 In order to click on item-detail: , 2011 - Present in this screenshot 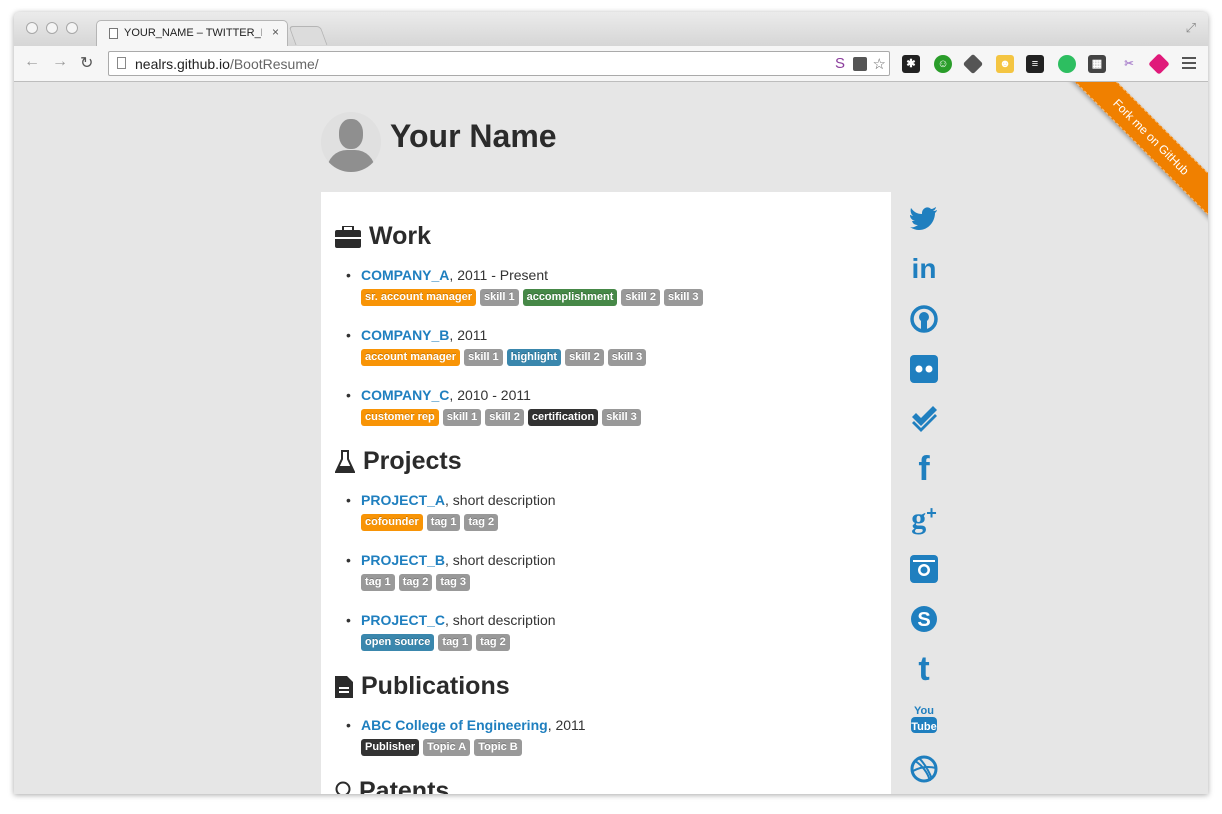, I will do `click(498, 275)`.